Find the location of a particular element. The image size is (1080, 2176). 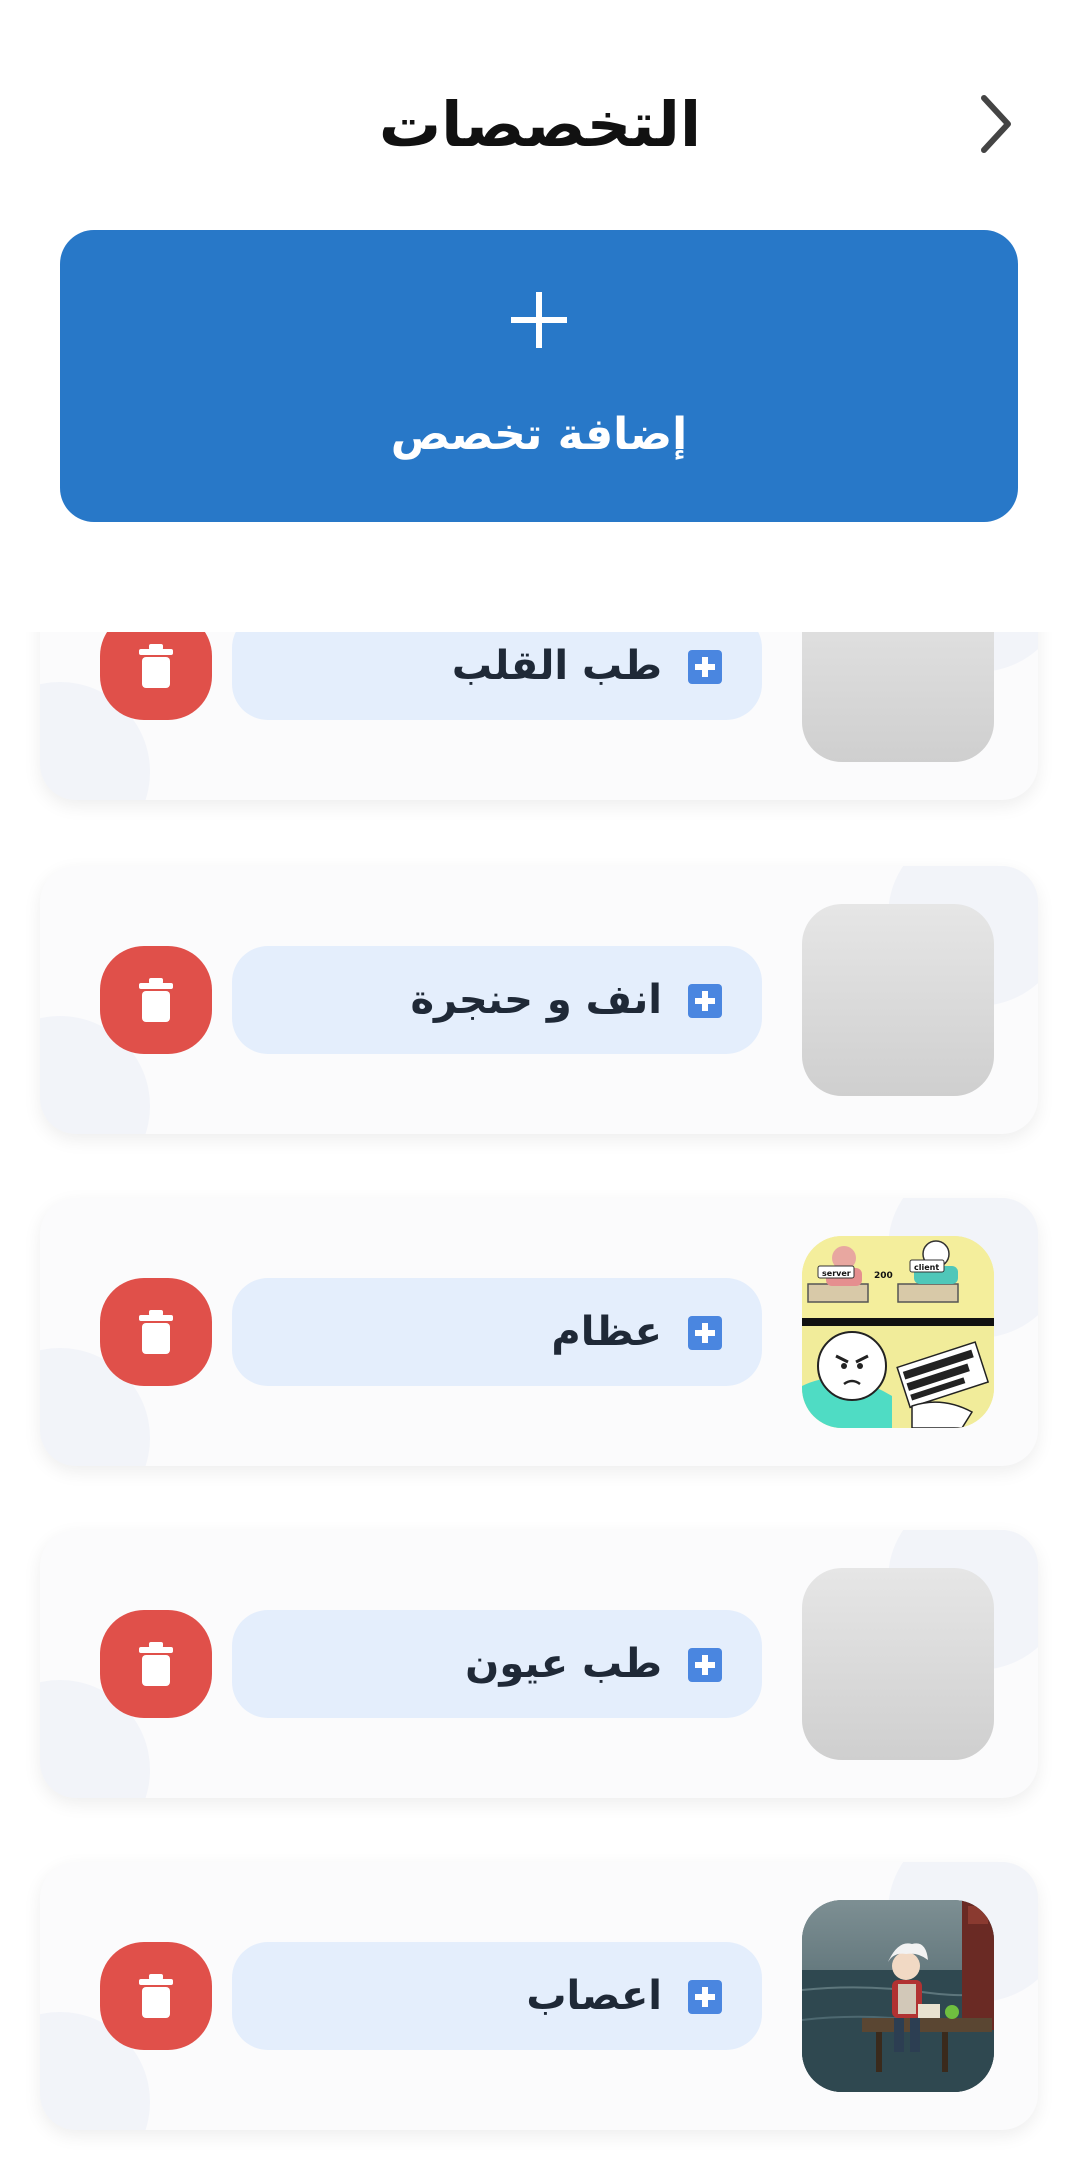

svg-text: client is located at coordinates (926, 1267).